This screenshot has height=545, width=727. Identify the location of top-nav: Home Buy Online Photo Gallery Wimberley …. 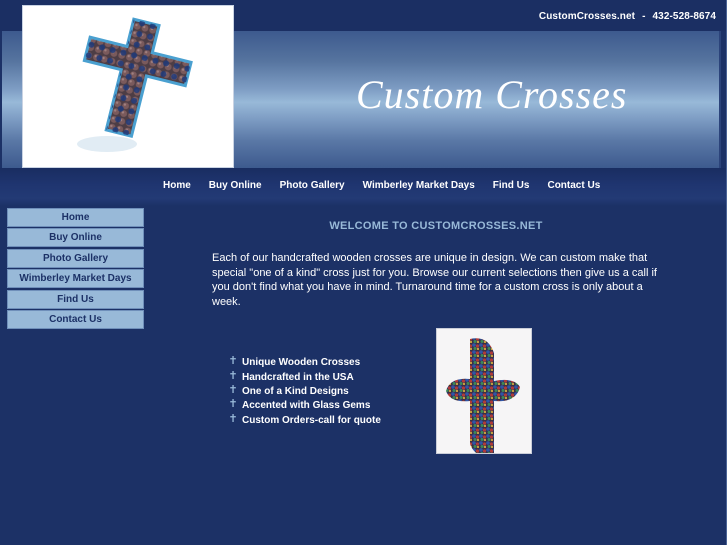
(386, 186).